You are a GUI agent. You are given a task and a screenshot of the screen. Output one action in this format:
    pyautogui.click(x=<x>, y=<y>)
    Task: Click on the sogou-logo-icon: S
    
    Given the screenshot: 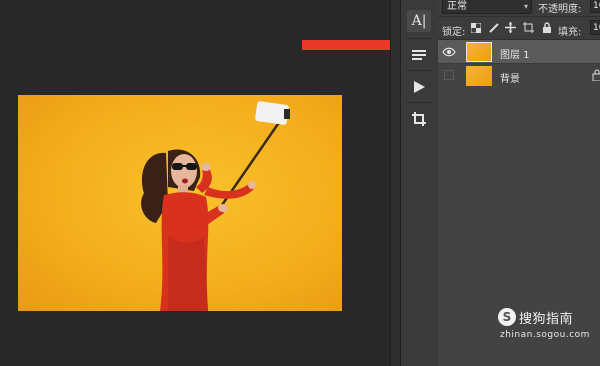 What is the action you would take?
    pyautogui.click(x=507, y=317)
    